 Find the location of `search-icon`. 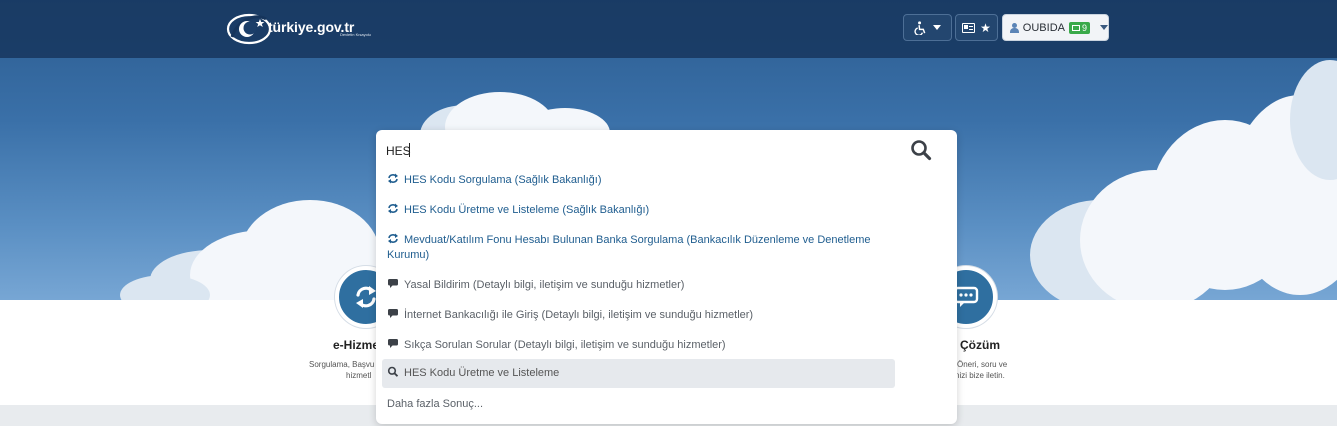

search-icon is located at coordinates (393, 371).